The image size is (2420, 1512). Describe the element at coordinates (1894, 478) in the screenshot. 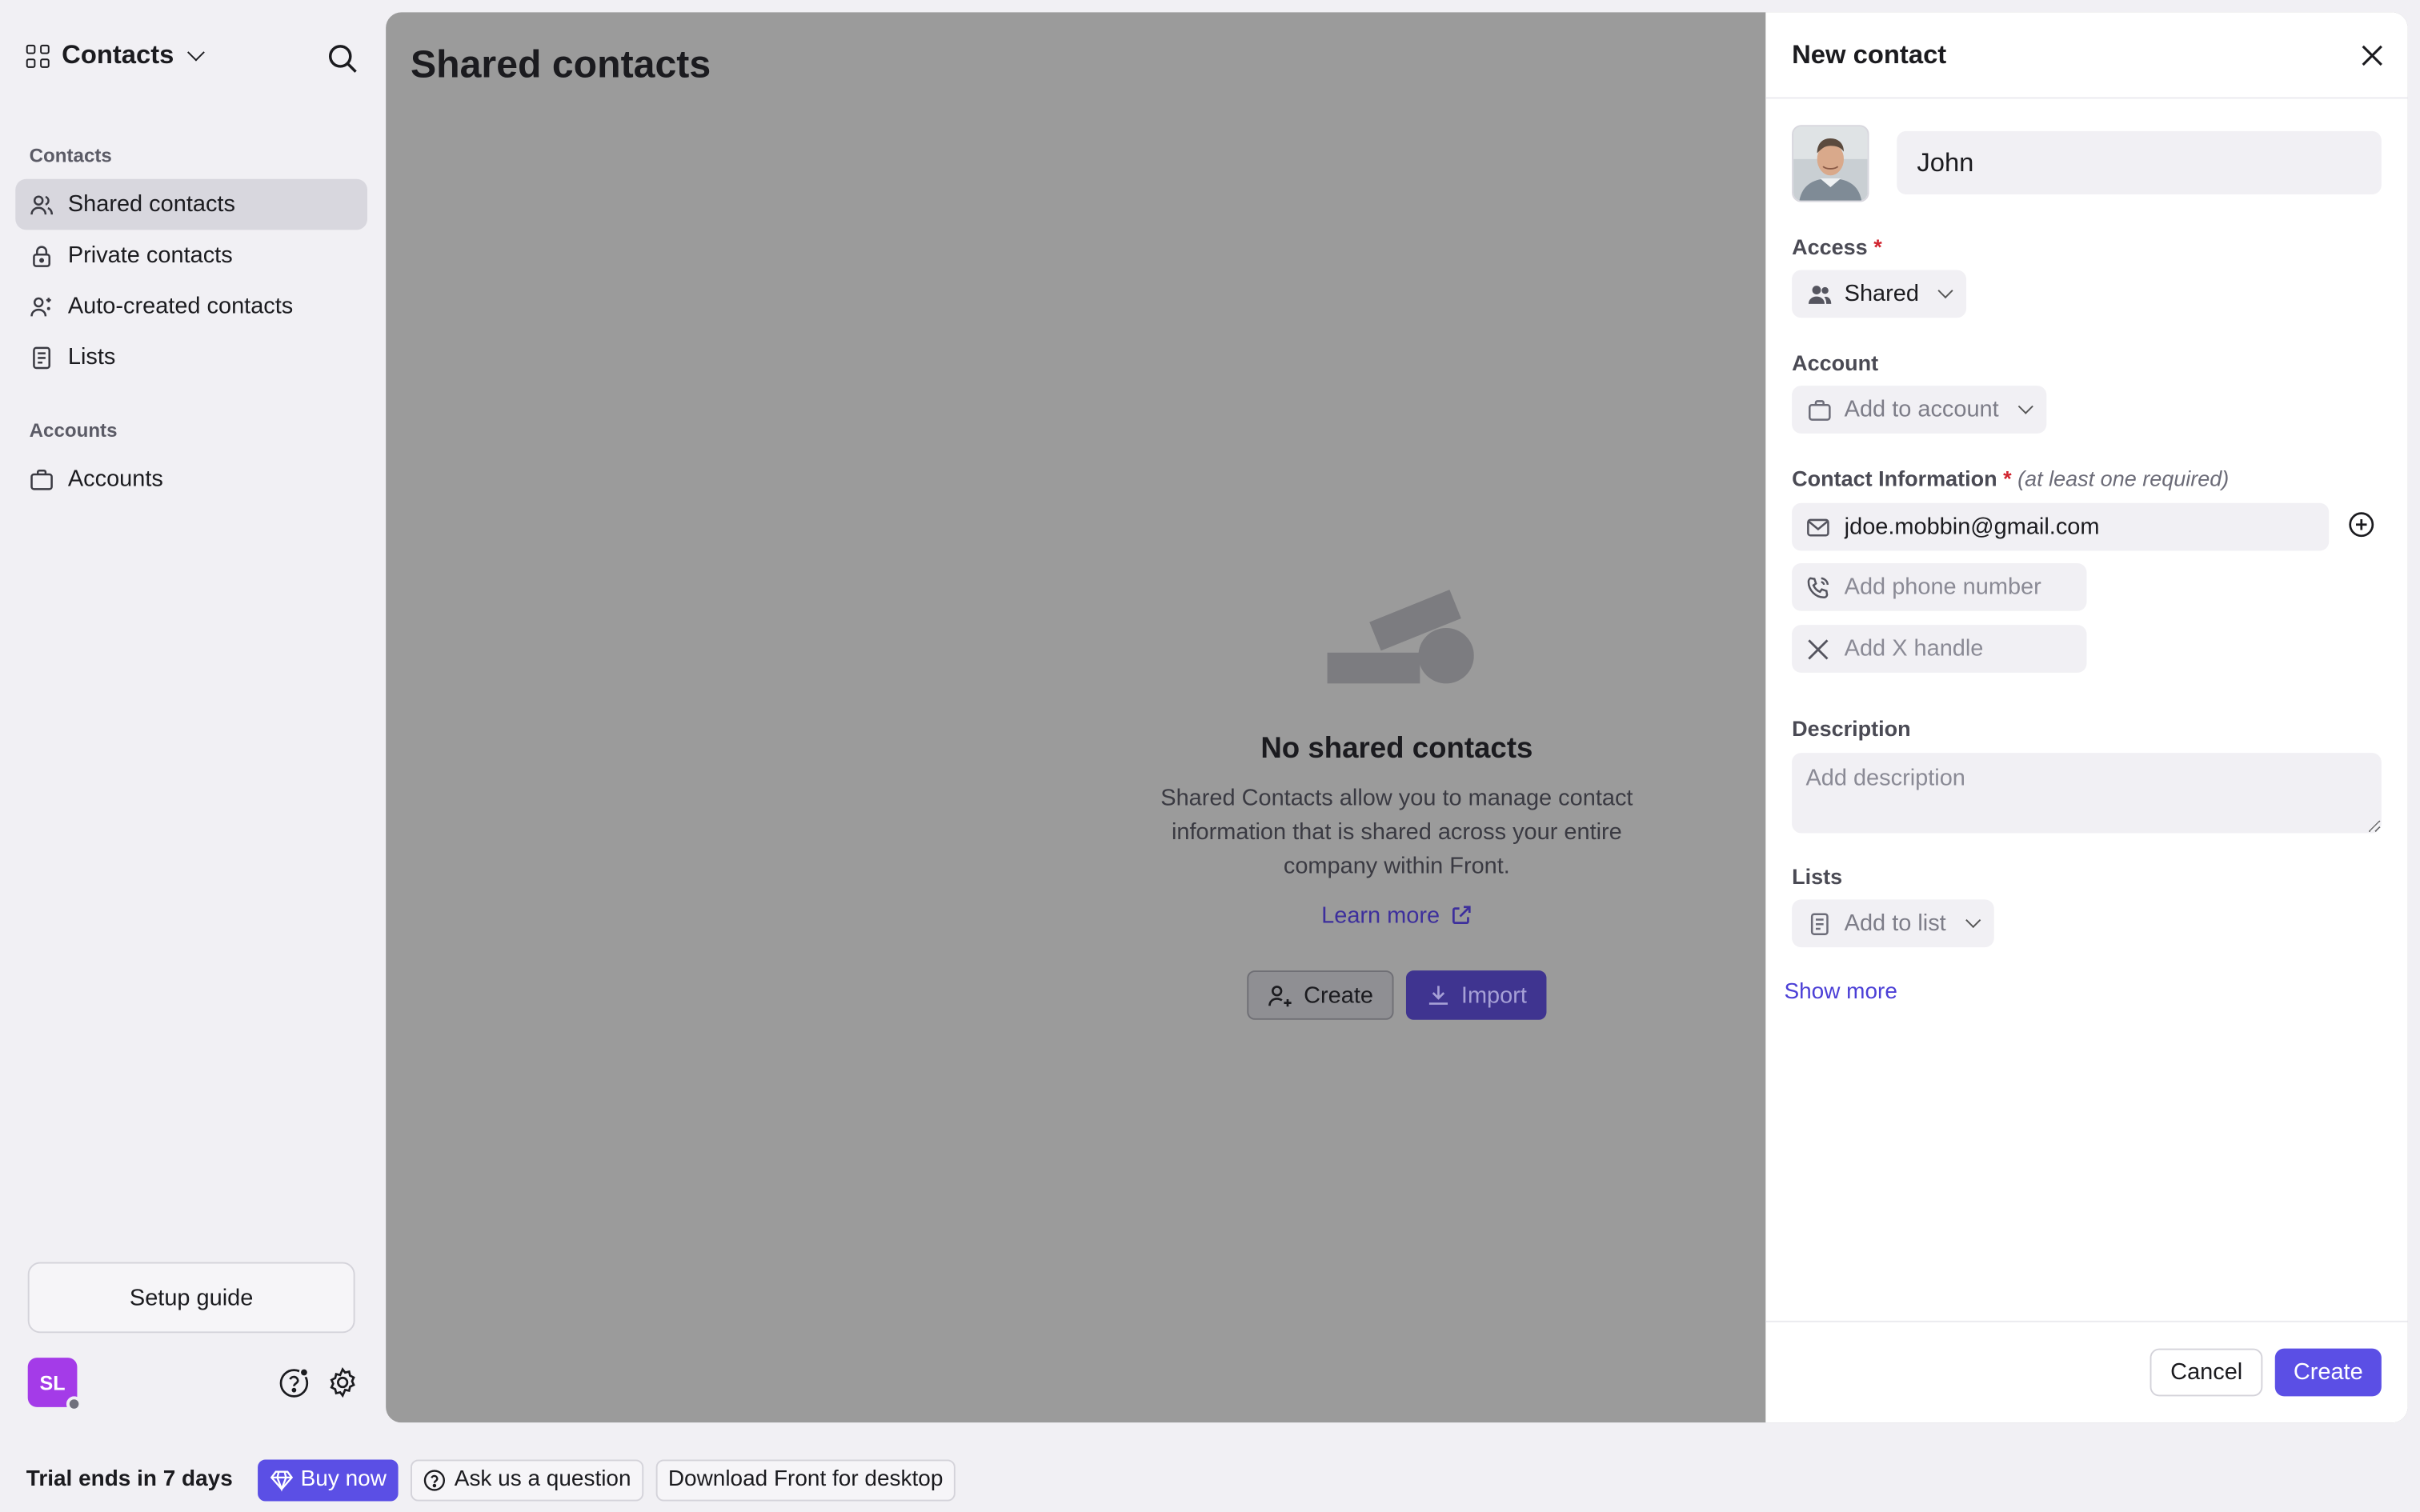

I see `contact-info-label-text: Contact Information` at that location.